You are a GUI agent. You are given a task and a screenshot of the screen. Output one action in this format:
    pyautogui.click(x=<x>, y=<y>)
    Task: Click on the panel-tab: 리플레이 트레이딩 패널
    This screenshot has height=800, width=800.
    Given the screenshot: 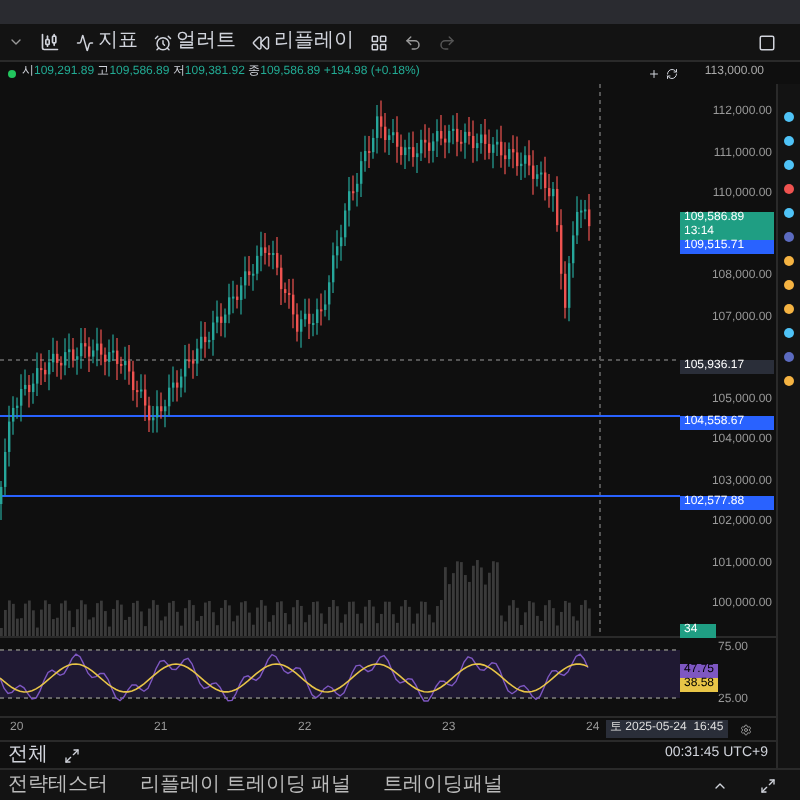 What is the action you would take?
    pyautogui.click(x=246, y=785)
    